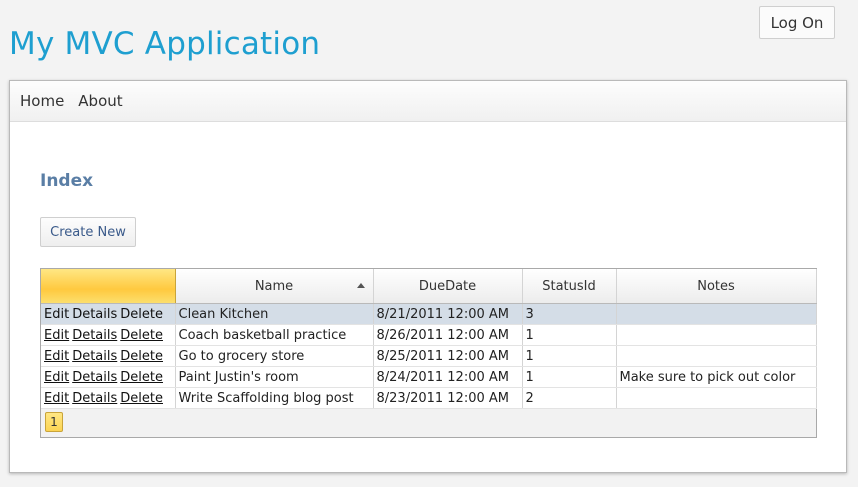 The image size is (858, 487). What do you see at coordinates (54, 422) in the screenshot?
I see `pager-page-1: 1` at bounding box center [54, 422].